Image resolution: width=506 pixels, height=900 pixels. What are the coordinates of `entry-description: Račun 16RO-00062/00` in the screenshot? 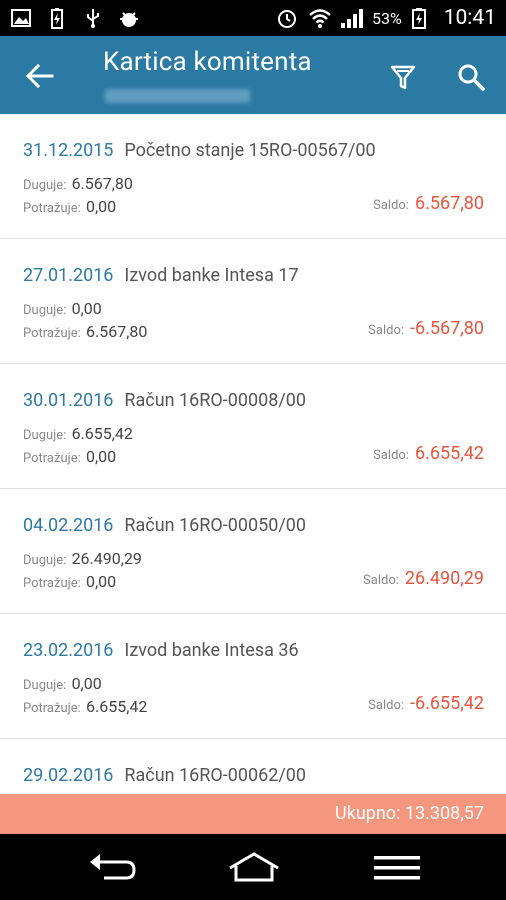 It's located at (215, 775).